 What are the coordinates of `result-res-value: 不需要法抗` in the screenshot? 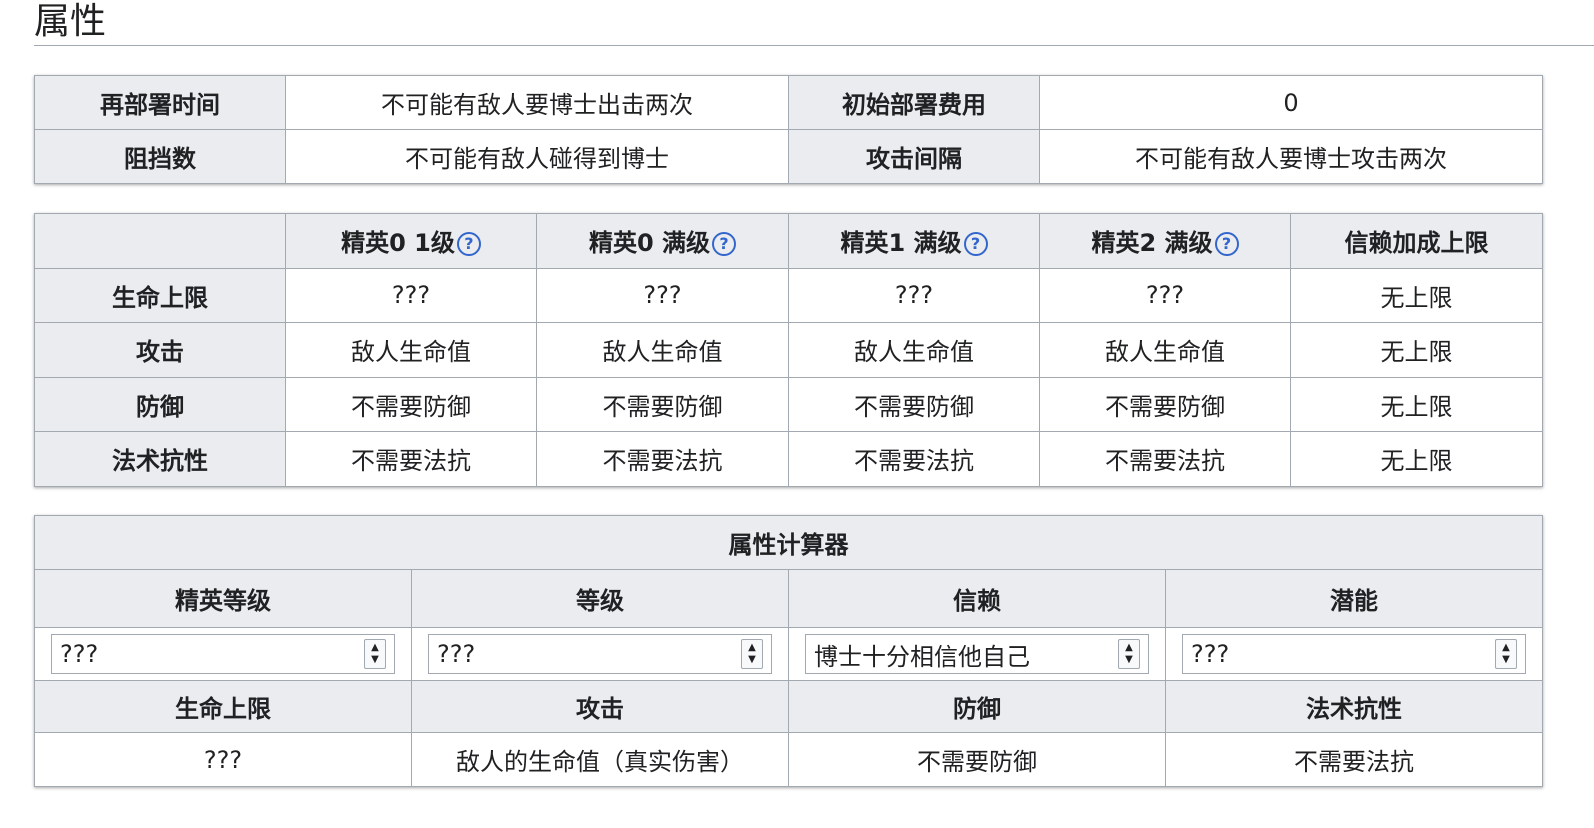 It's located at (1354, 759).